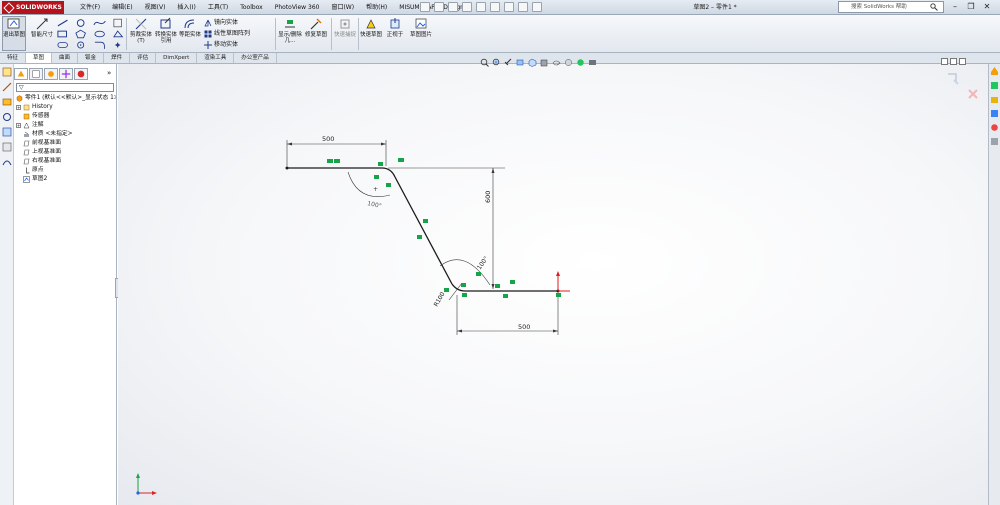  Describe the element at coordinates (66, 98) in the screenshot. I see `tree-root: 零件1 (默认<<默认>_显示状态 1>)` at that location.